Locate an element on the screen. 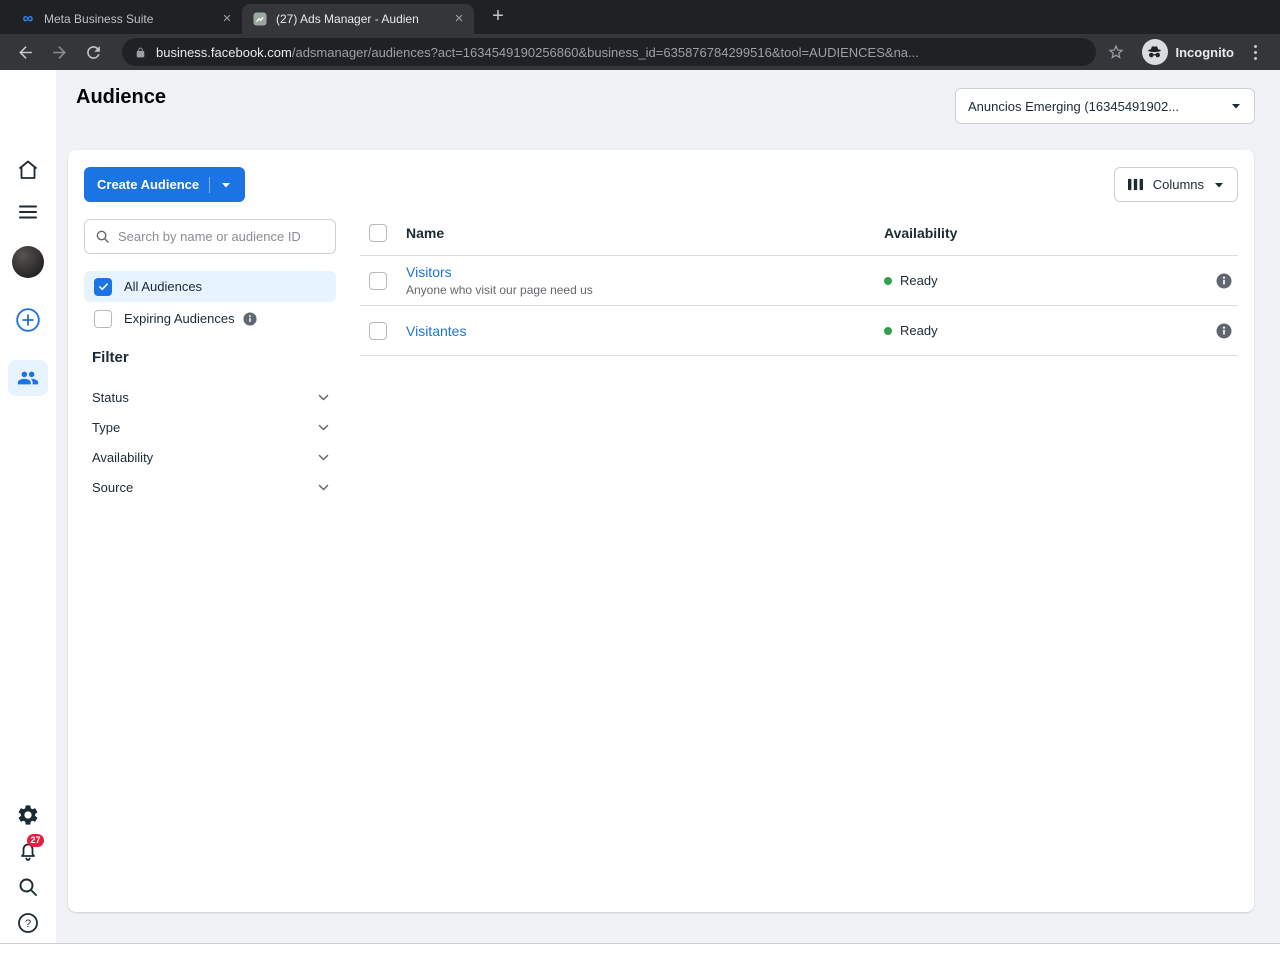 The height and width of the screenshot is (960, 1280). filter-group-label: Availability is located at coordinates (123, 457).